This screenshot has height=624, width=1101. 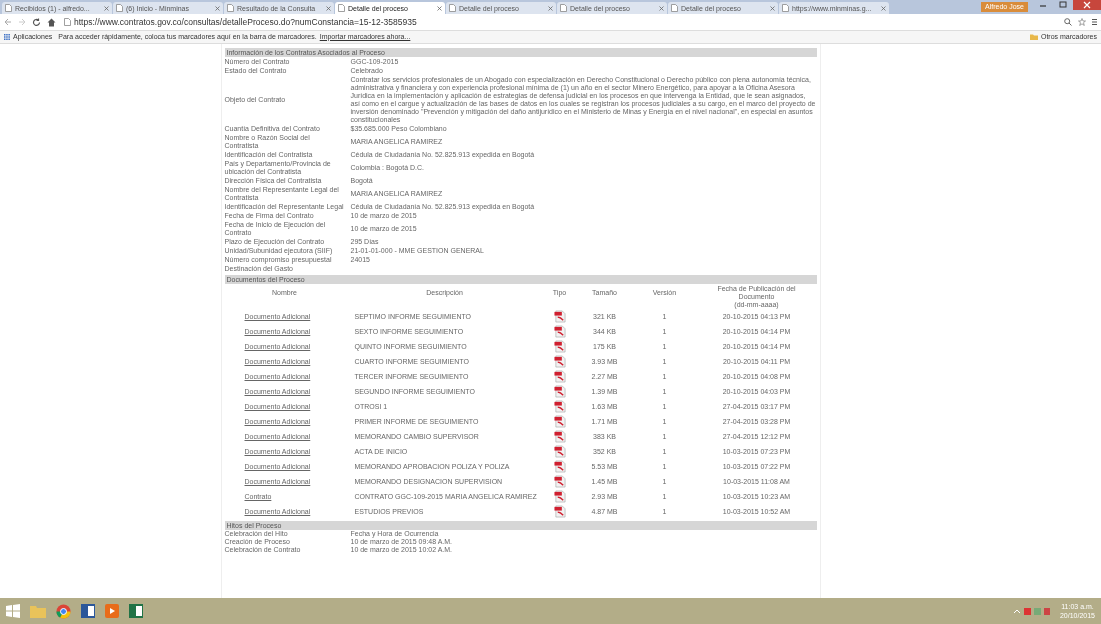 What do you see at coordinates (88, 611) in the screenshot?
I see `document-app-icon` at bounding box center [88, 611].